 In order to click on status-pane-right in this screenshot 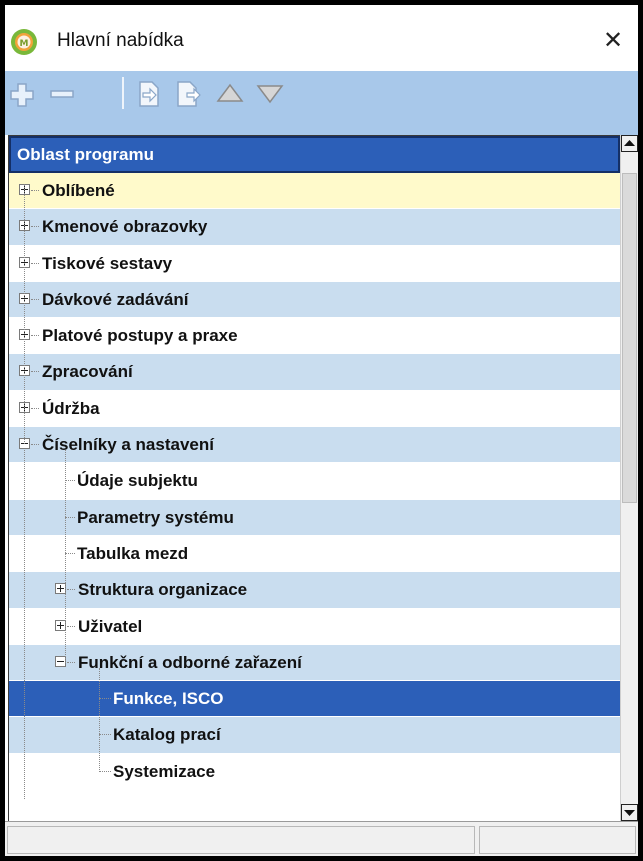, I will do `click(557, 840)`.